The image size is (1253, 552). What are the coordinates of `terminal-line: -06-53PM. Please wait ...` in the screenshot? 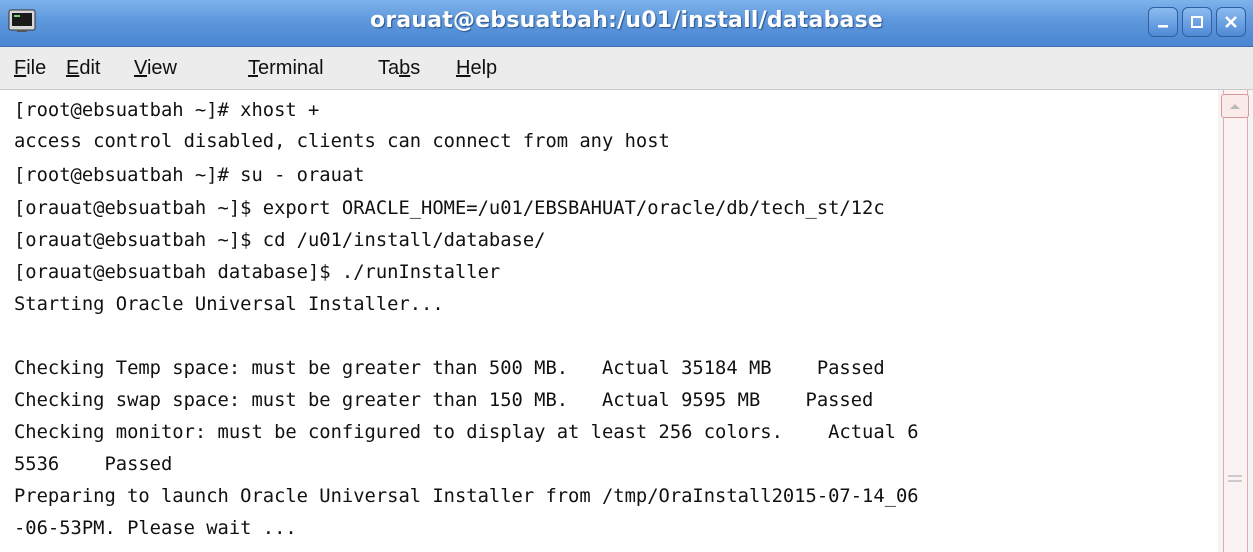 It's located at (155, 528).